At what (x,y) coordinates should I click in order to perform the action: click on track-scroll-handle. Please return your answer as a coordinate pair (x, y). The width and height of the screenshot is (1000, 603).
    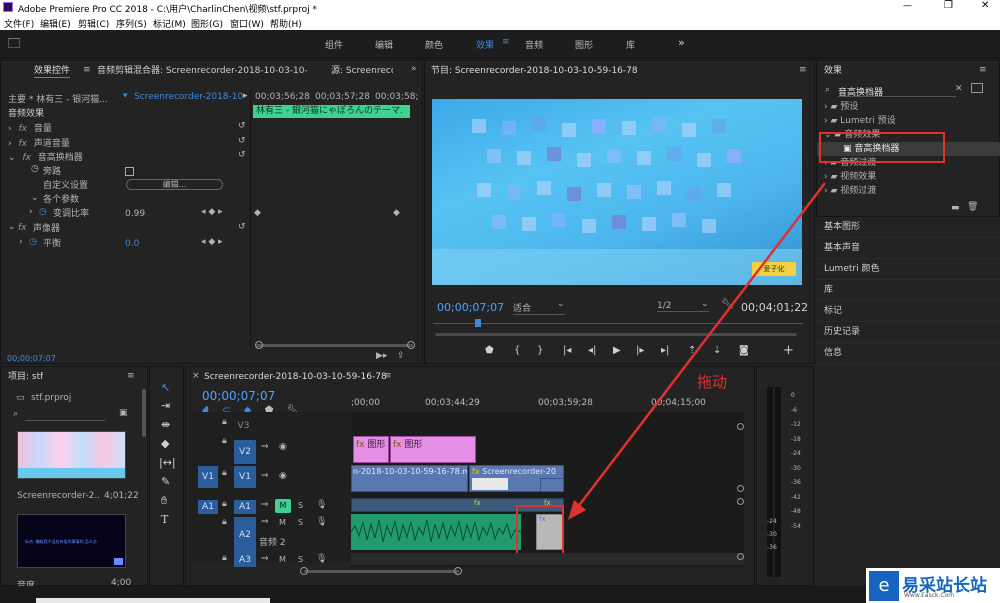
    Looking at the image, I should click on (740, 556).